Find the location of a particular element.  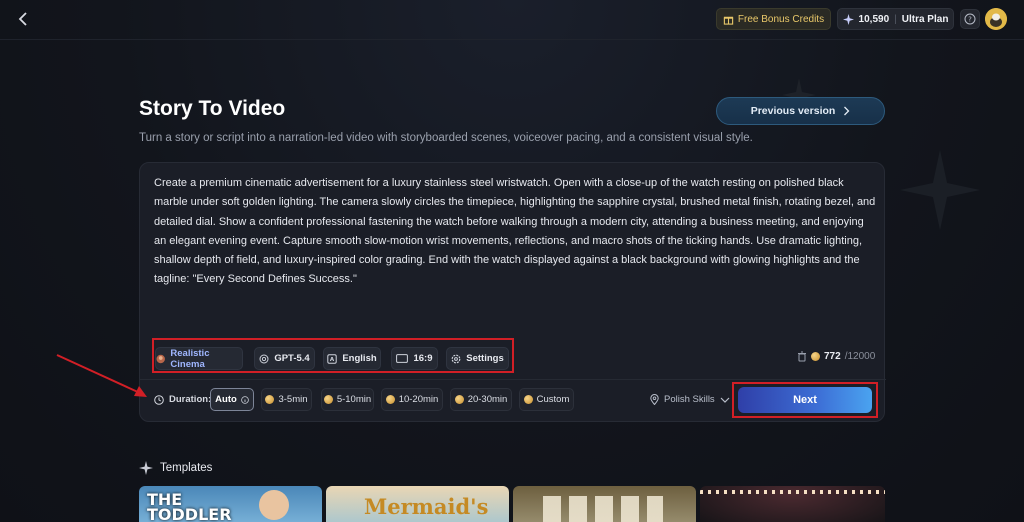

character-counter: 772 /12000 is located at coordinates (836, 356).